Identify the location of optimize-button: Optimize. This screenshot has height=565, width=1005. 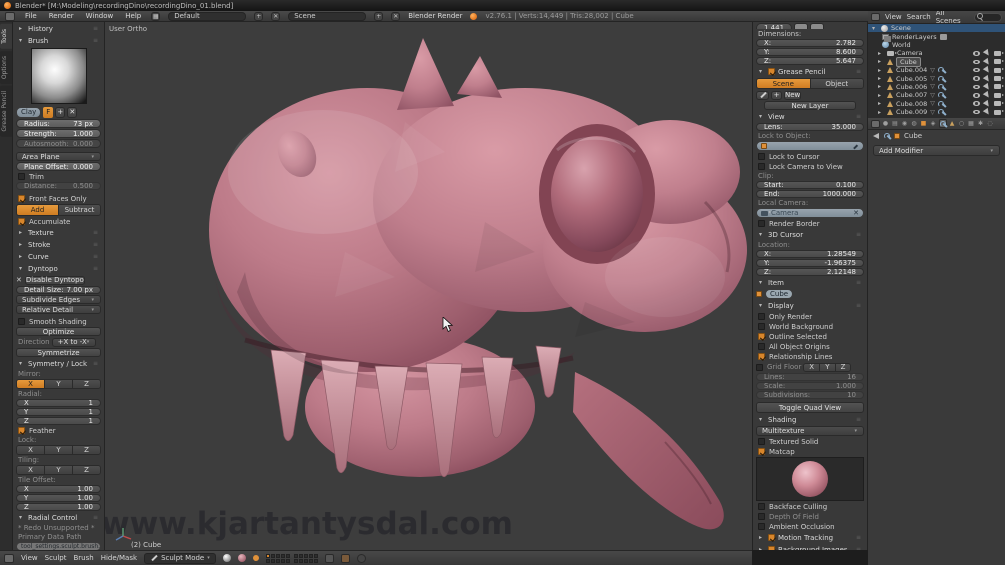
(58, 331).